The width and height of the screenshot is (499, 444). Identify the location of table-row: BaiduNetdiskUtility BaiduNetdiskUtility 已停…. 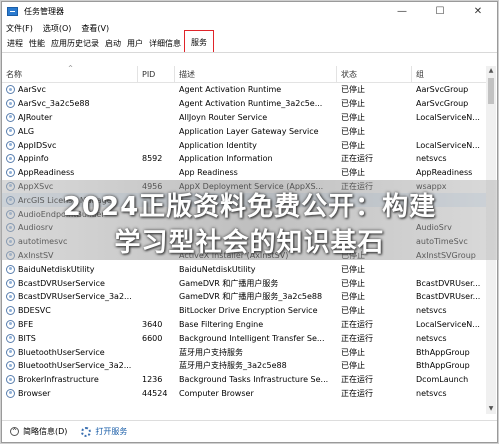
(245, 269).